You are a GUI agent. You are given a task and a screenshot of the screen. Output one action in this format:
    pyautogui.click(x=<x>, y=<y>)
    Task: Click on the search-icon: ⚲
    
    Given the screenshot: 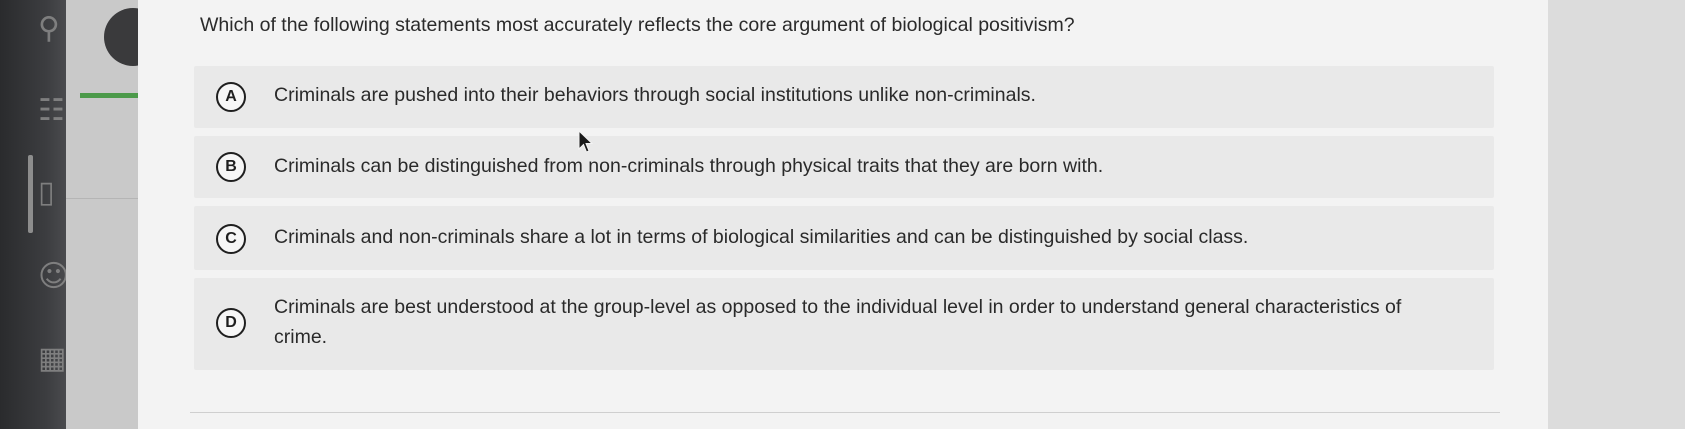 What is the action you would take?
    pyautogui.click(x=49, y=29)
    